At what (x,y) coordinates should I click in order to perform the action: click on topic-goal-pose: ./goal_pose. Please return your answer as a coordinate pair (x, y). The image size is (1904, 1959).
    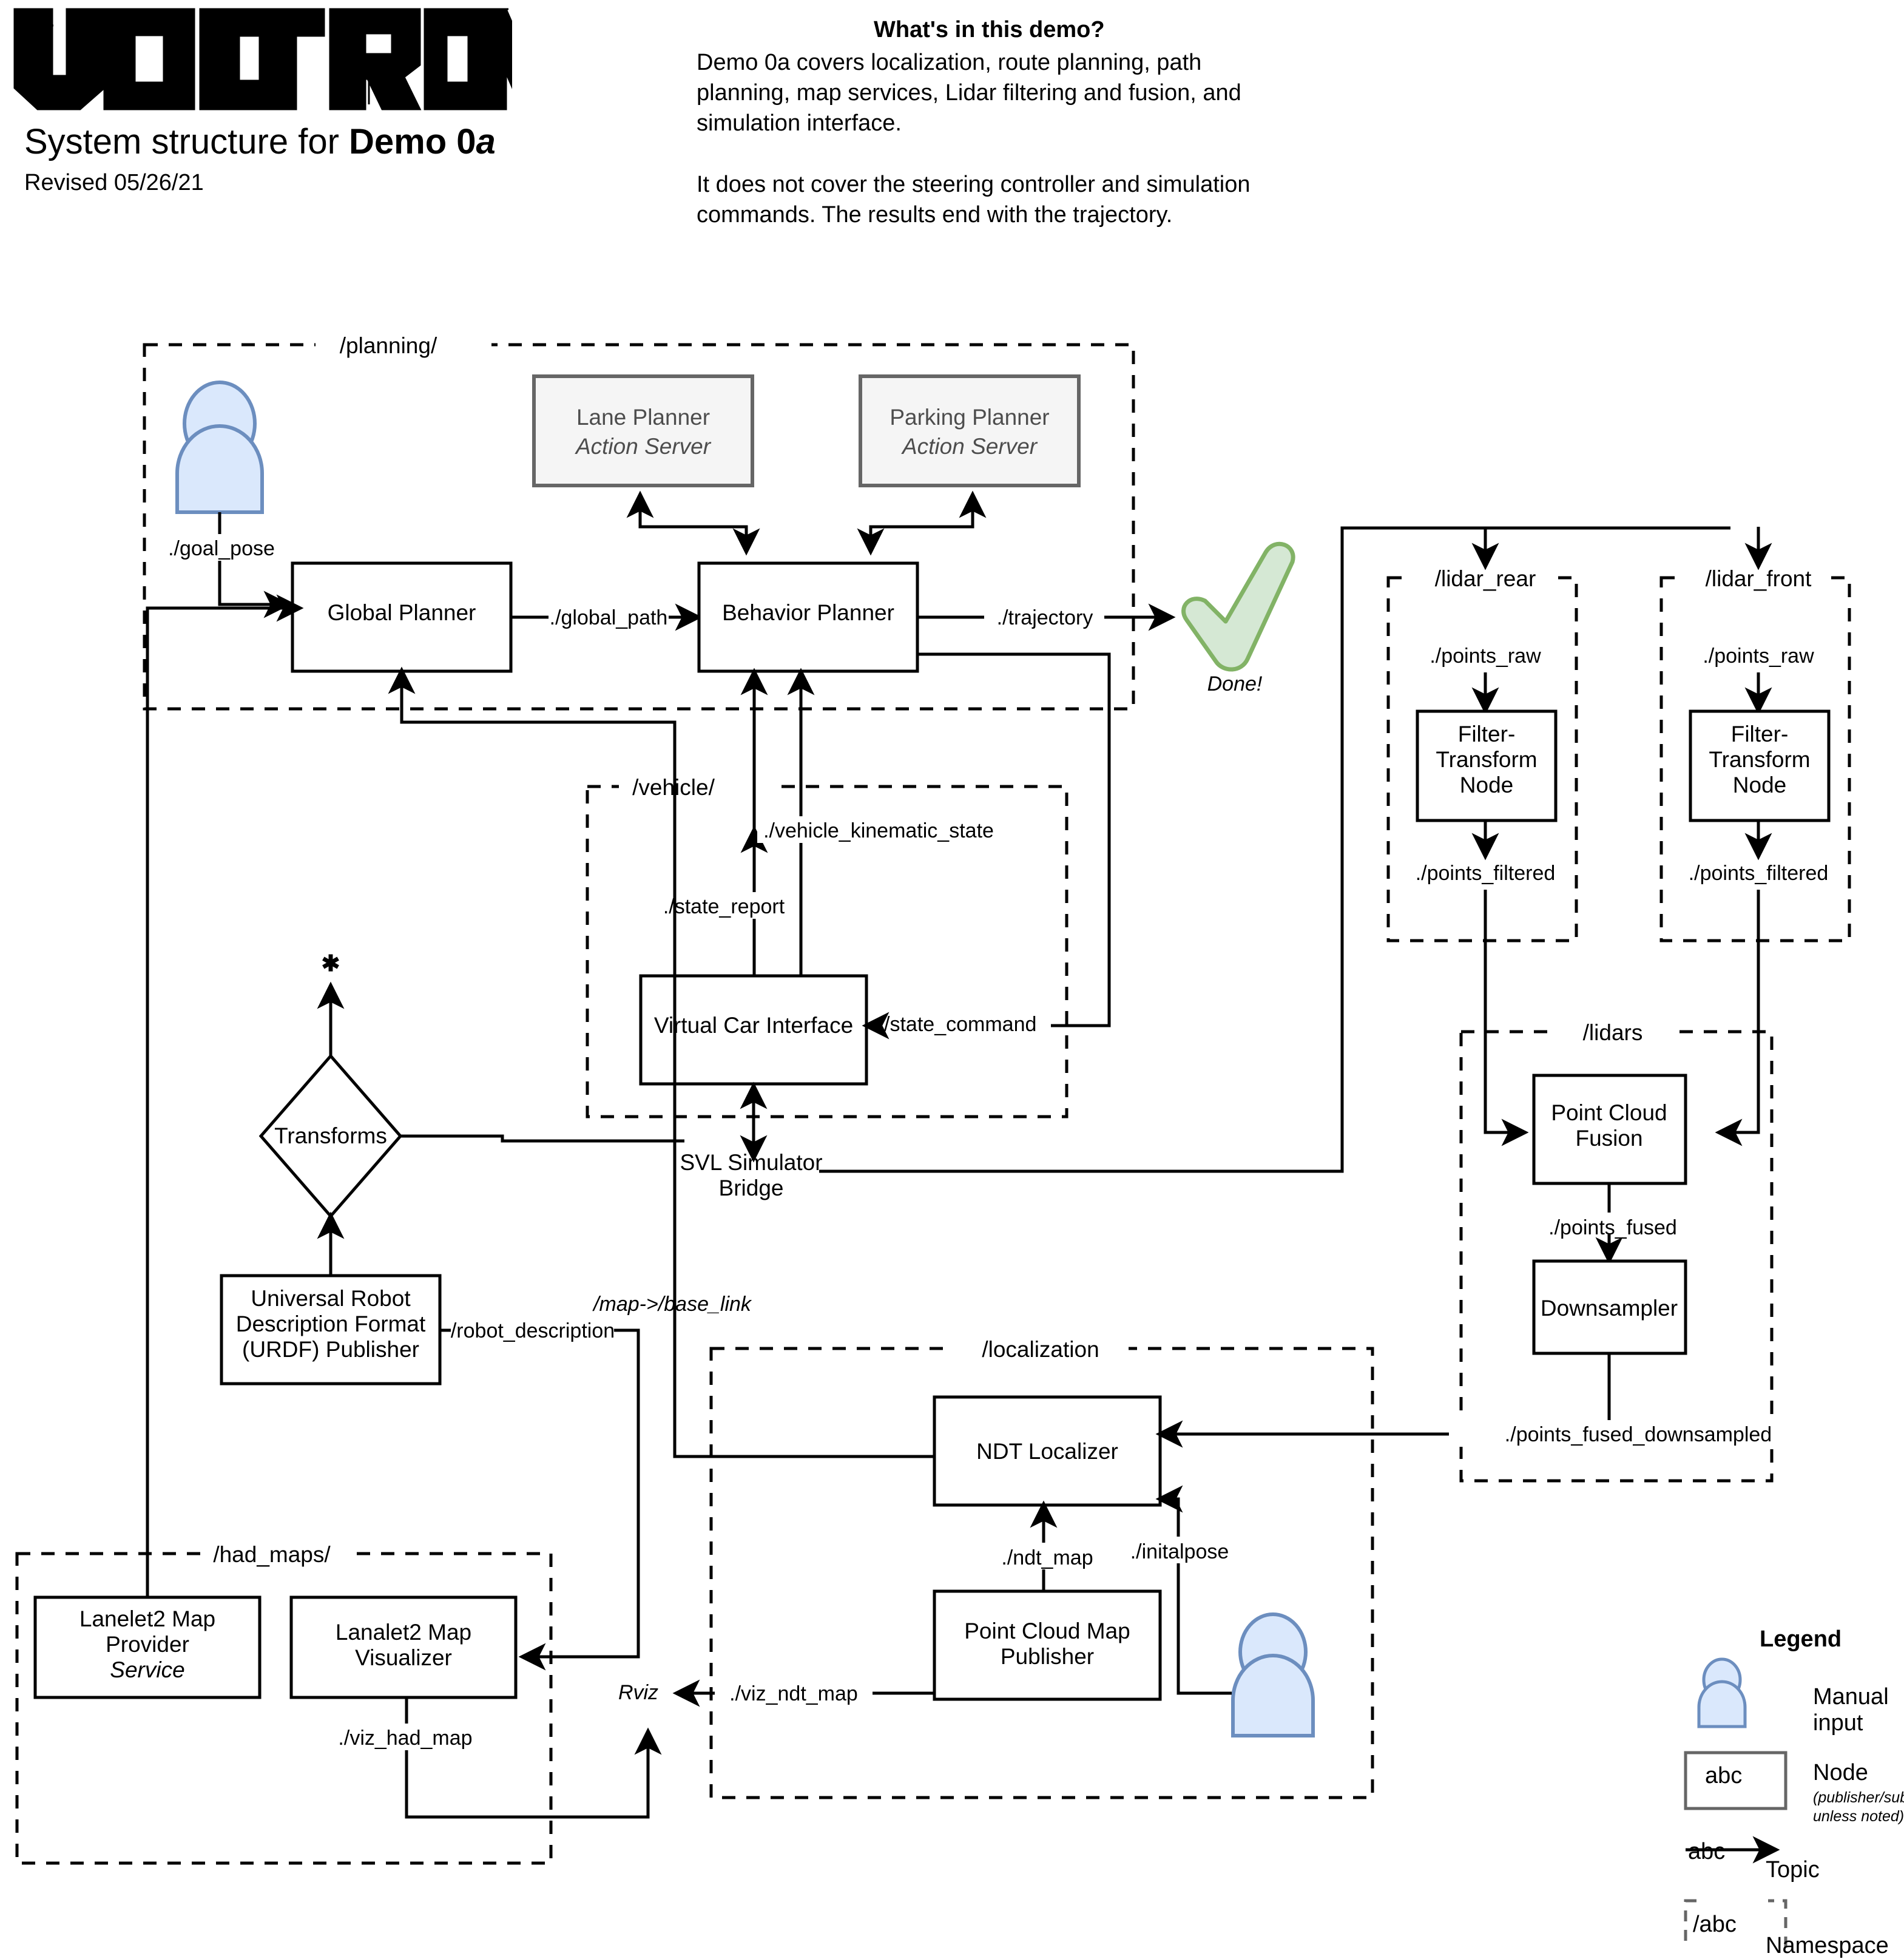
    Looking at the image, I should click on (221, 548).